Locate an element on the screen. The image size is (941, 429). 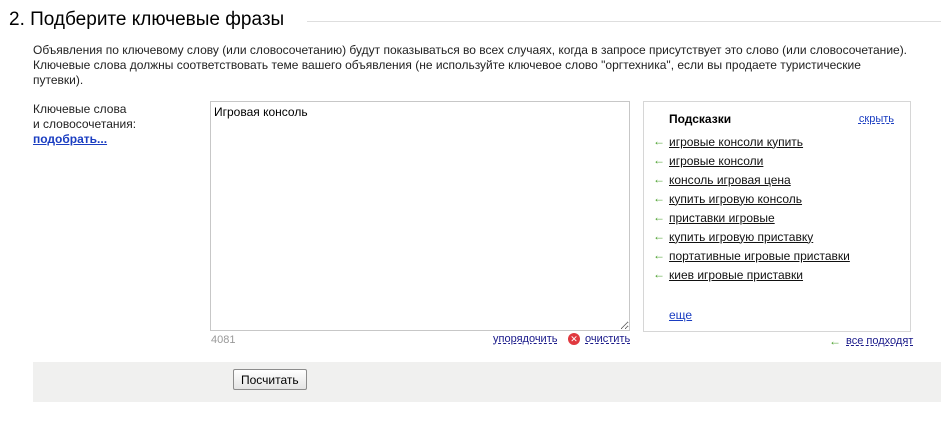
hint-item: ← киев игровые приставки is located at coordinates (751, 274).